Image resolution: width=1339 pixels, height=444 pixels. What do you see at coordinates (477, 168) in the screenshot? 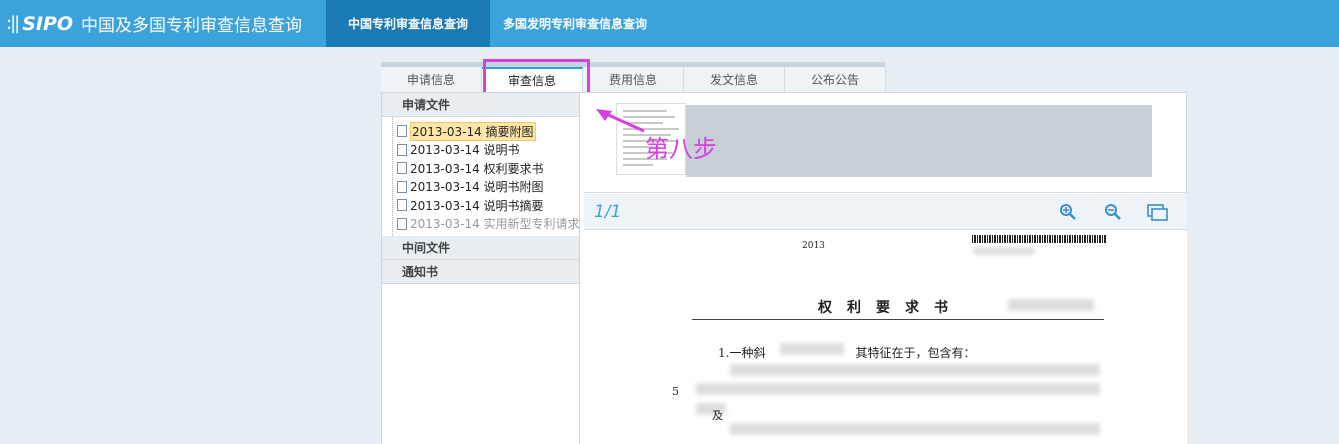
I see `file-label: 2013-03-14 权利要求书` at bounding box center [477, 168].